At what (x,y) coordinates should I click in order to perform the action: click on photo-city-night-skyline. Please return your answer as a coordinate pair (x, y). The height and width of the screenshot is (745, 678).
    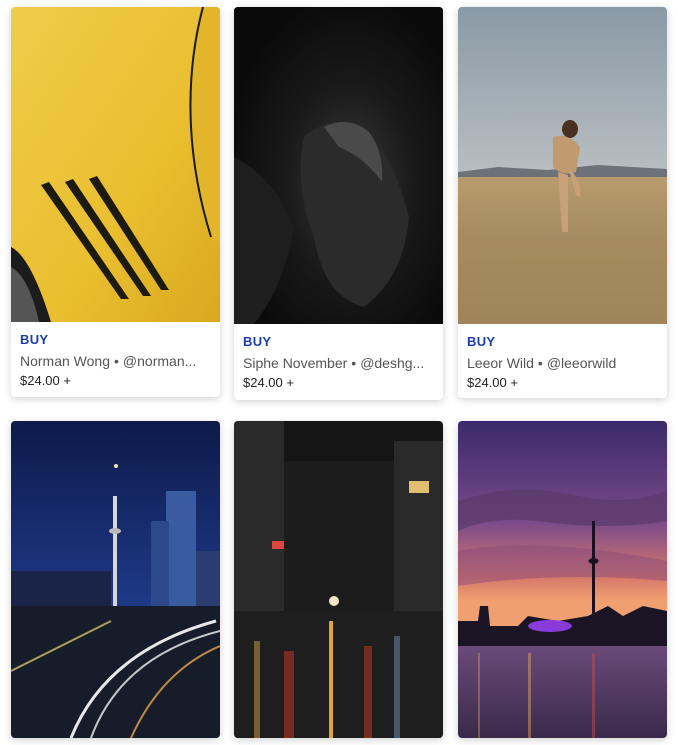
    Looking at the image, I should click on (115, 579).